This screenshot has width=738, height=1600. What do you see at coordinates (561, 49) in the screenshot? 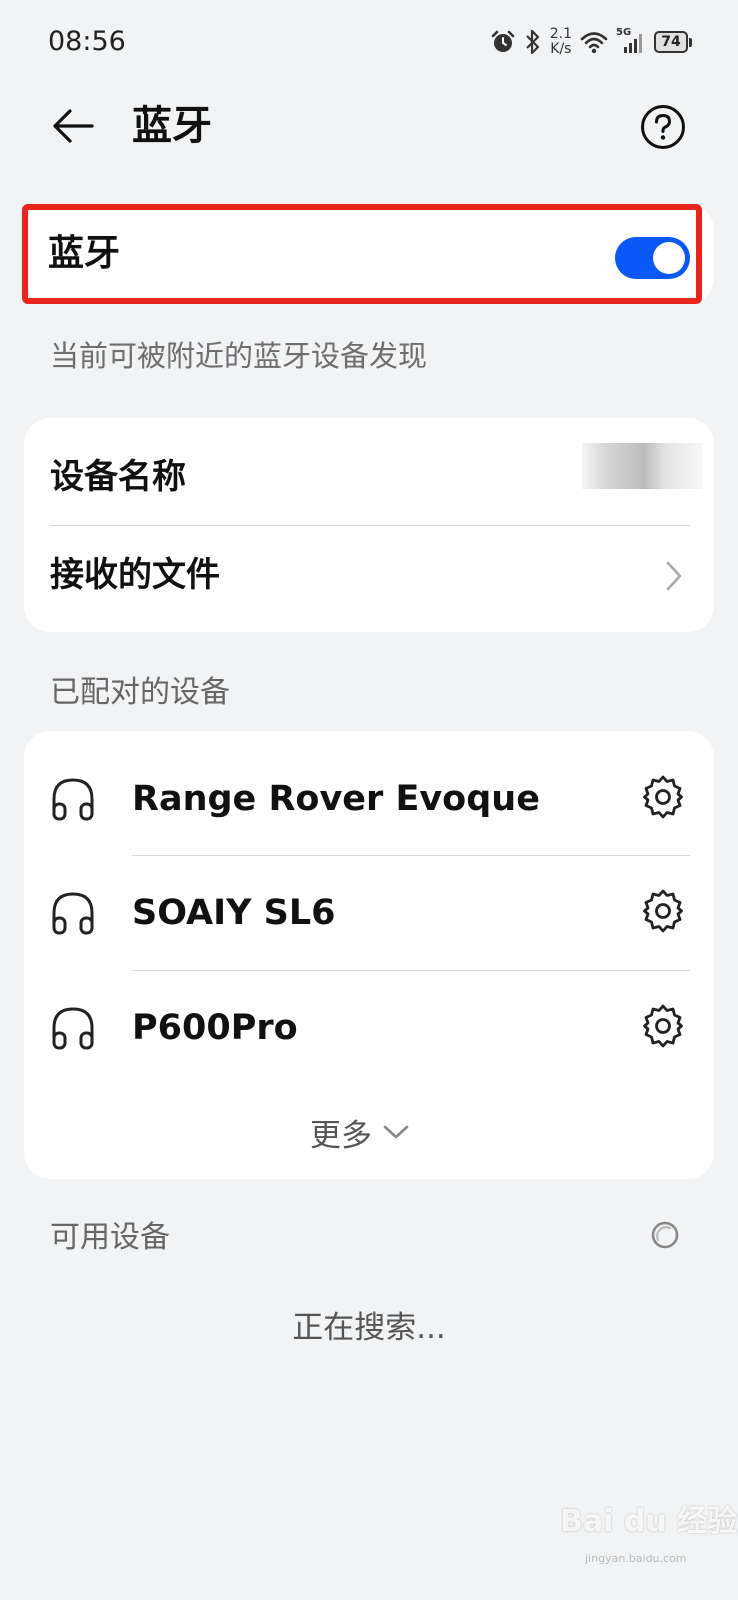
I see `net-speed-unit: K/s` at bounding box center [561, 49].